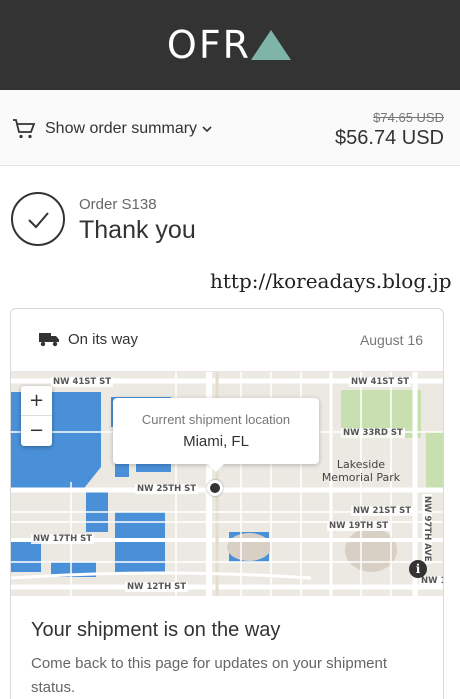 The image size is (460, 699). Describe the element at coordinates (24, 129) in the screenshot. I see `cart-icon` at that location.